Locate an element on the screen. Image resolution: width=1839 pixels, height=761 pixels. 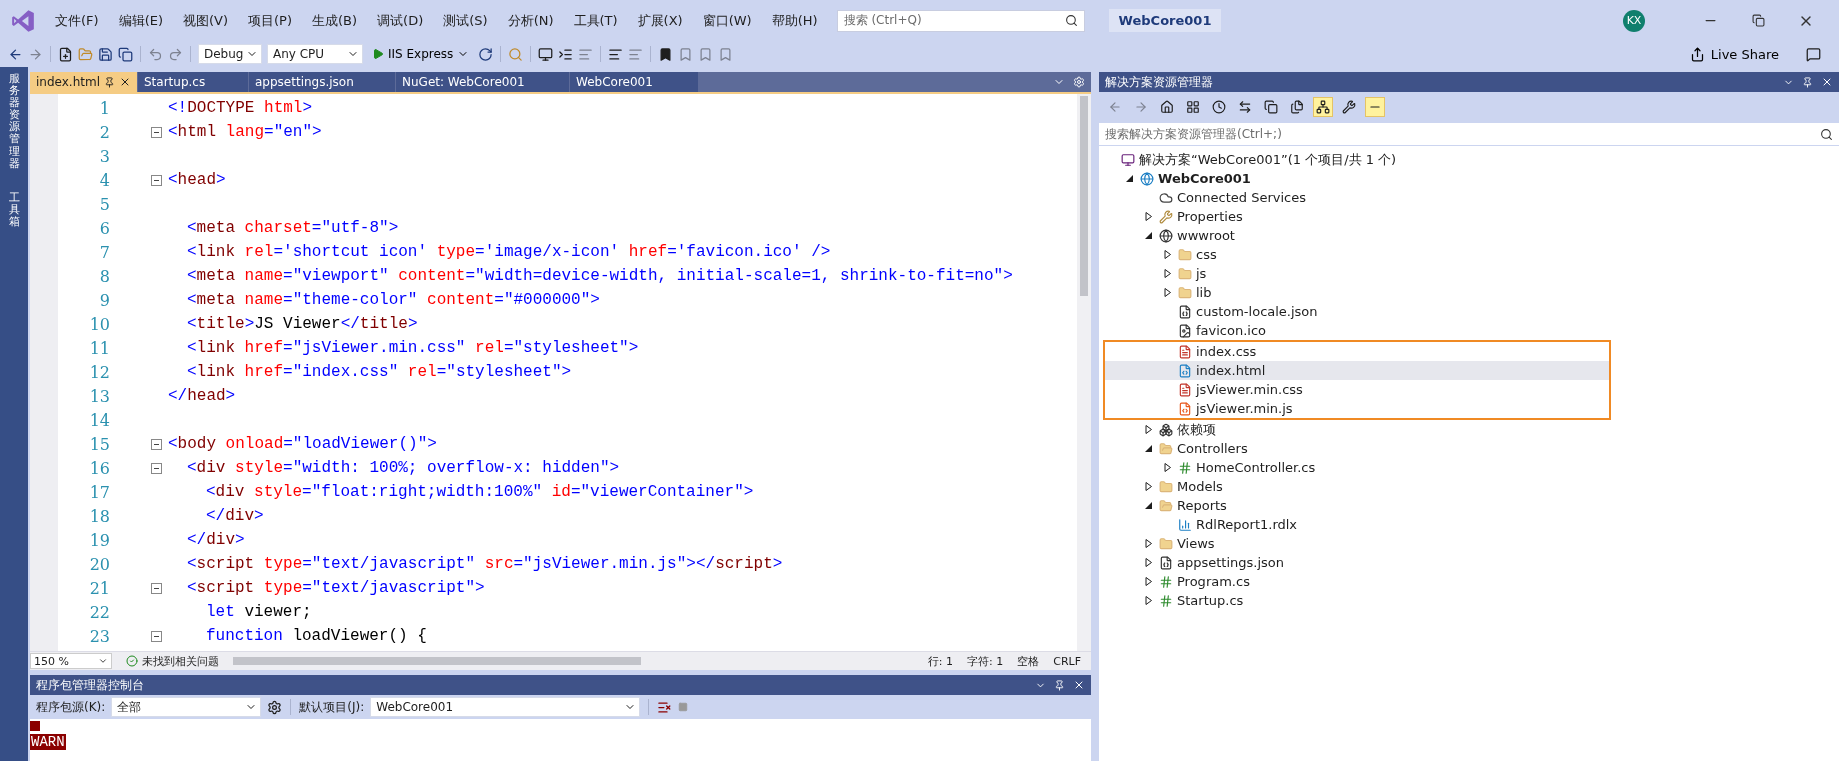
package-source-dropdown: 全部 is located at coordinates (186, 707).